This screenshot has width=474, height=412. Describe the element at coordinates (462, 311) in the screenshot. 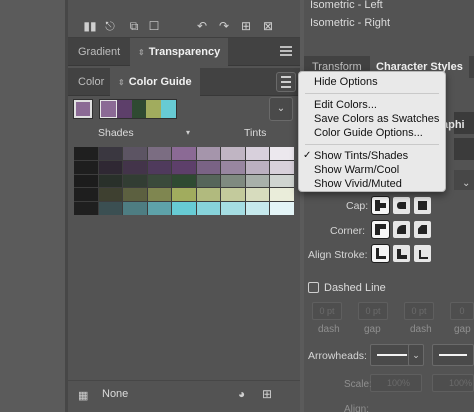

I see `gap-field-2: 0` at that location.